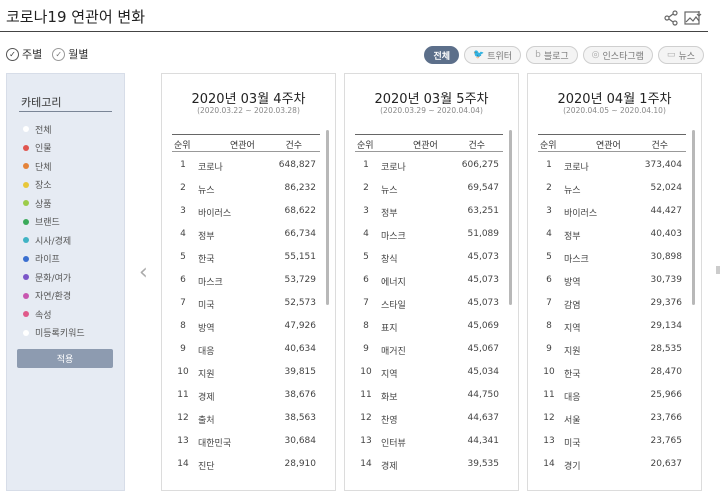  Describe the element at coordinates (78, 54) in the screenshot. I see `monthly-label: 월별` at that location.